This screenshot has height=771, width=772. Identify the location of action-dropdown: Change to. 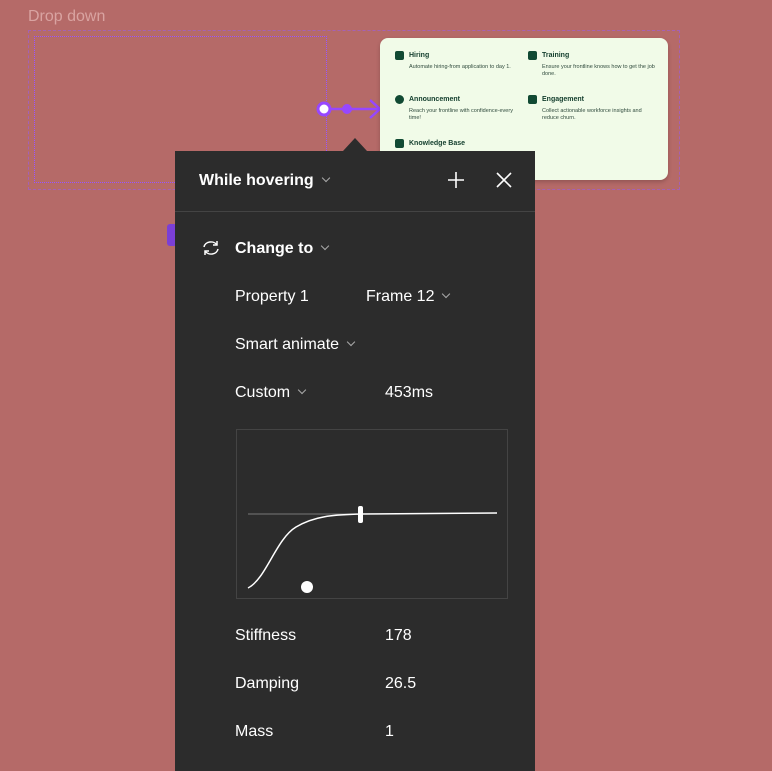
(282, 249).